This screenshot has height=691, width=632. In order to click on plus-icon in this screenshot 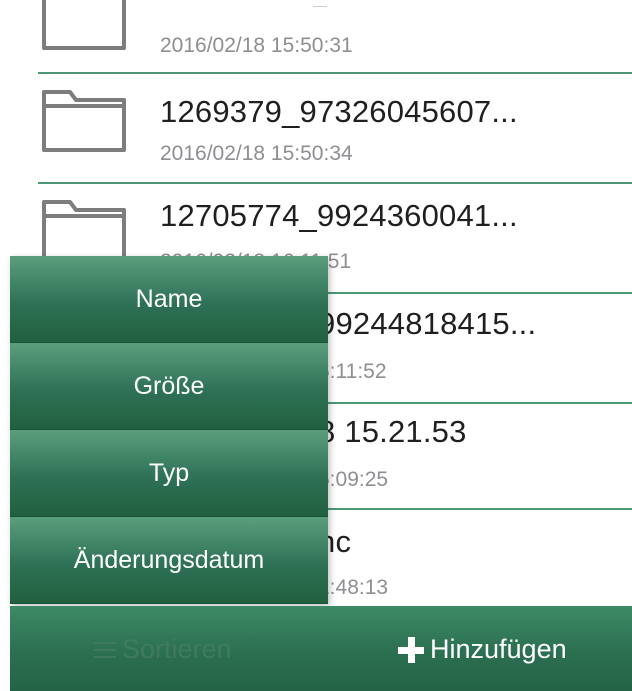, I will do `click(411, 650)`.